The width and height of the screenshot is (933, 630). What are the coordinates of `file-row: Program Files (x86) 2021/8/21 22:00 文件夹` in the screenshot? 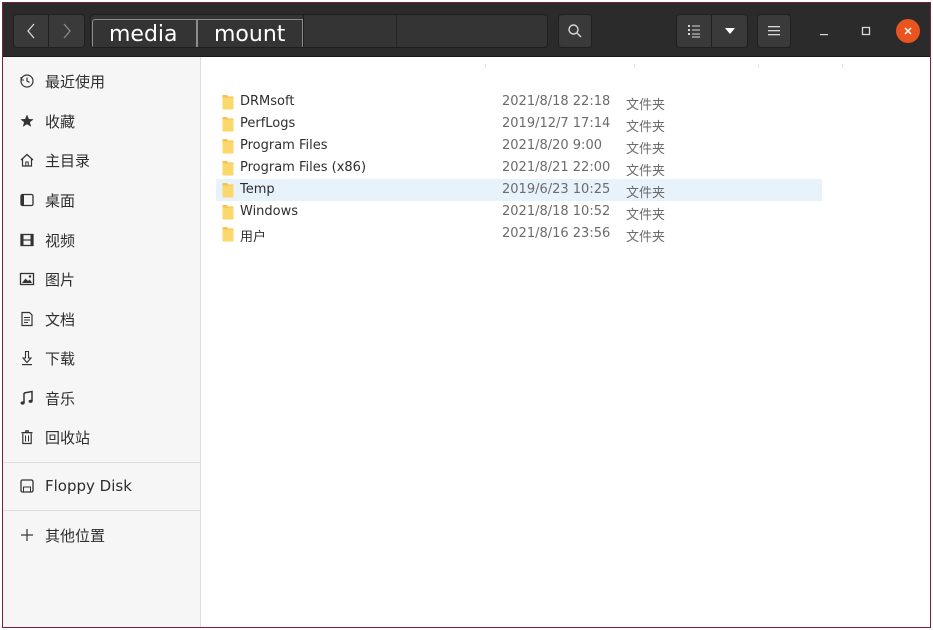 It's located at (519, 168).